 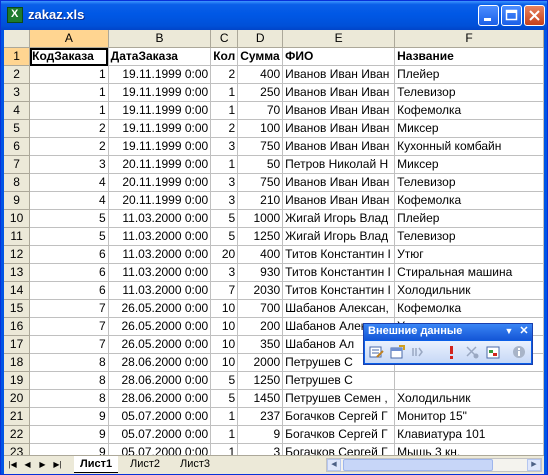 What do you see at coordinates (260, 128) in the screenshot?
I see `cell: 100` at bounding box center [260, 128].